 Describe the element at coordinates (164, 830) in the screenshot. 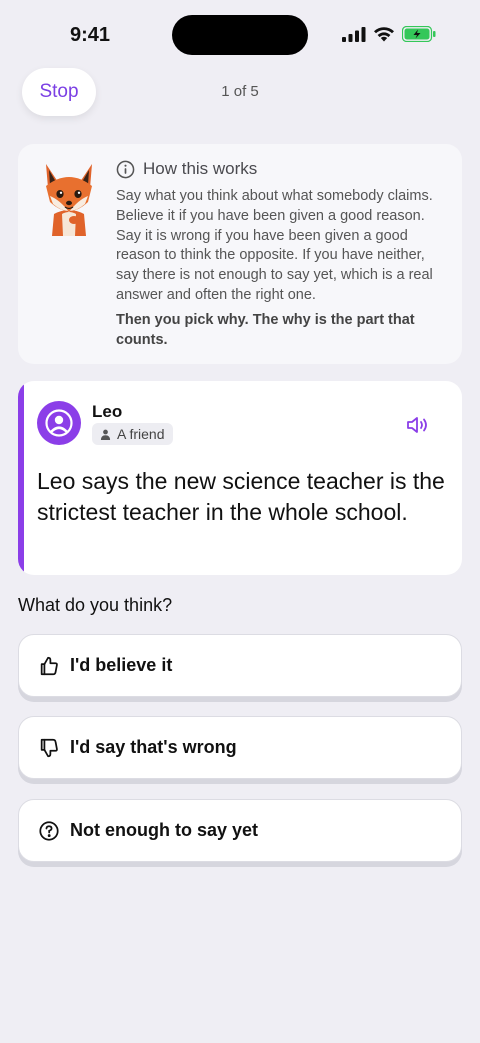

I see `not-enough-label: Not enough to say yet` at that location.